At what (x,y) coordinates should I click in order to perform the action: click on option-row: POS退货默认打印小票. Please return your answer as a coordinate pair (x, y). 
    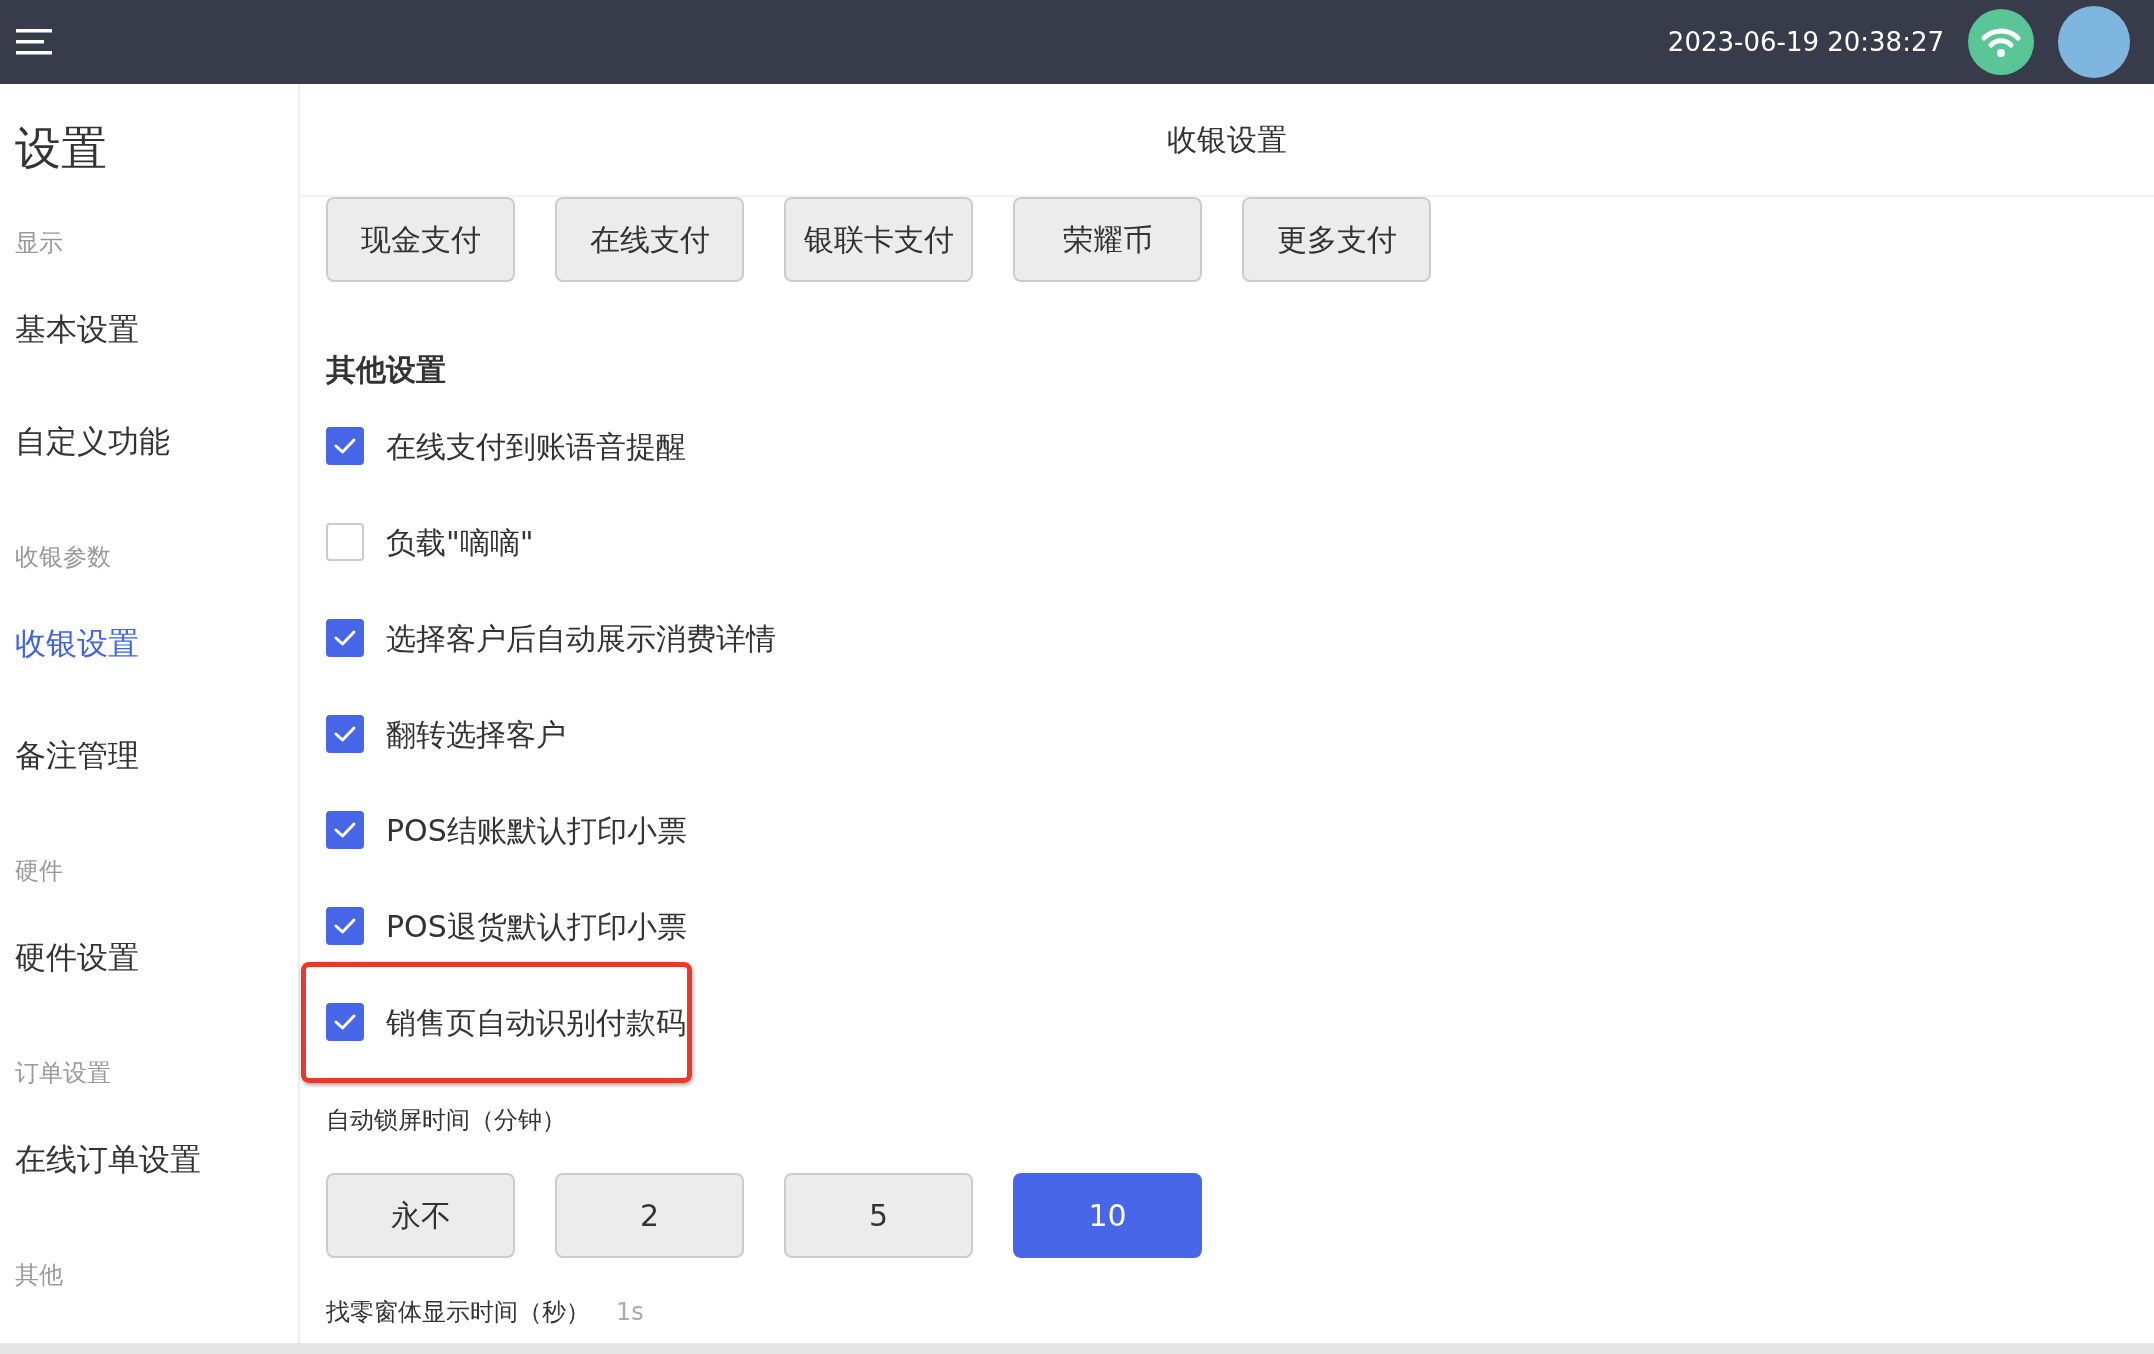
    Looking at the image, I should click on (506, 926).